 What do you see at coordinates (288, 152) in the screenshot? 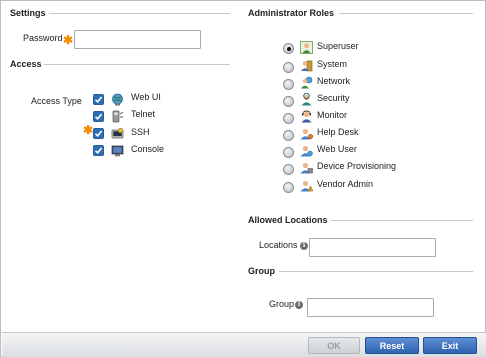
I see `web-user-radio` at bounding box center [288, 152].